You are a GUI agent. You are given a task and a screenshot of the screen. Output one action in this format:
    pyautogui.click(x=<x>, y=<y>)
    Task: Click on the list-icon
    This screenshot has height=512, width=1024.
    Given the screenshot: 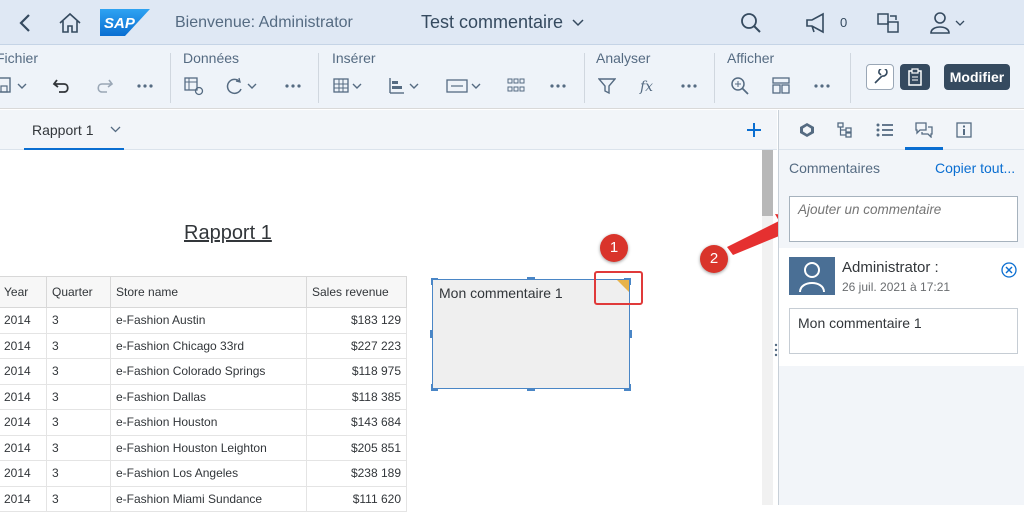 What is the action you would take?
    pyautogui.click(x=885, y=130)
    